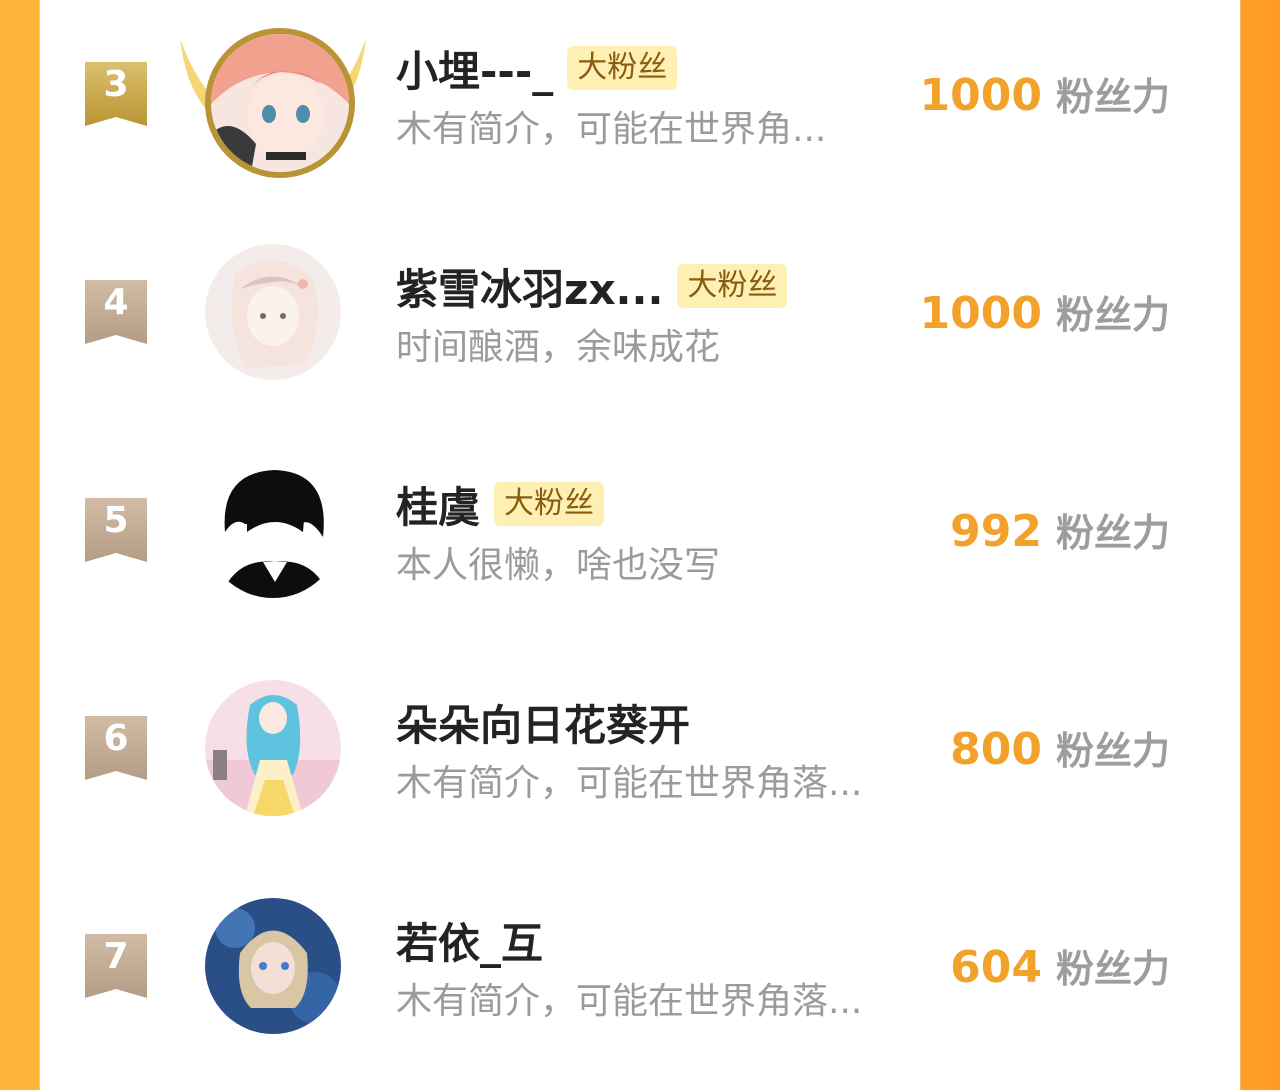 The image size is (1280, 1090). What do you see at coordinates (116, 94) in the screenshot?
I see `rank-ribbon-badge: 3` at bounding box center [116, 94].